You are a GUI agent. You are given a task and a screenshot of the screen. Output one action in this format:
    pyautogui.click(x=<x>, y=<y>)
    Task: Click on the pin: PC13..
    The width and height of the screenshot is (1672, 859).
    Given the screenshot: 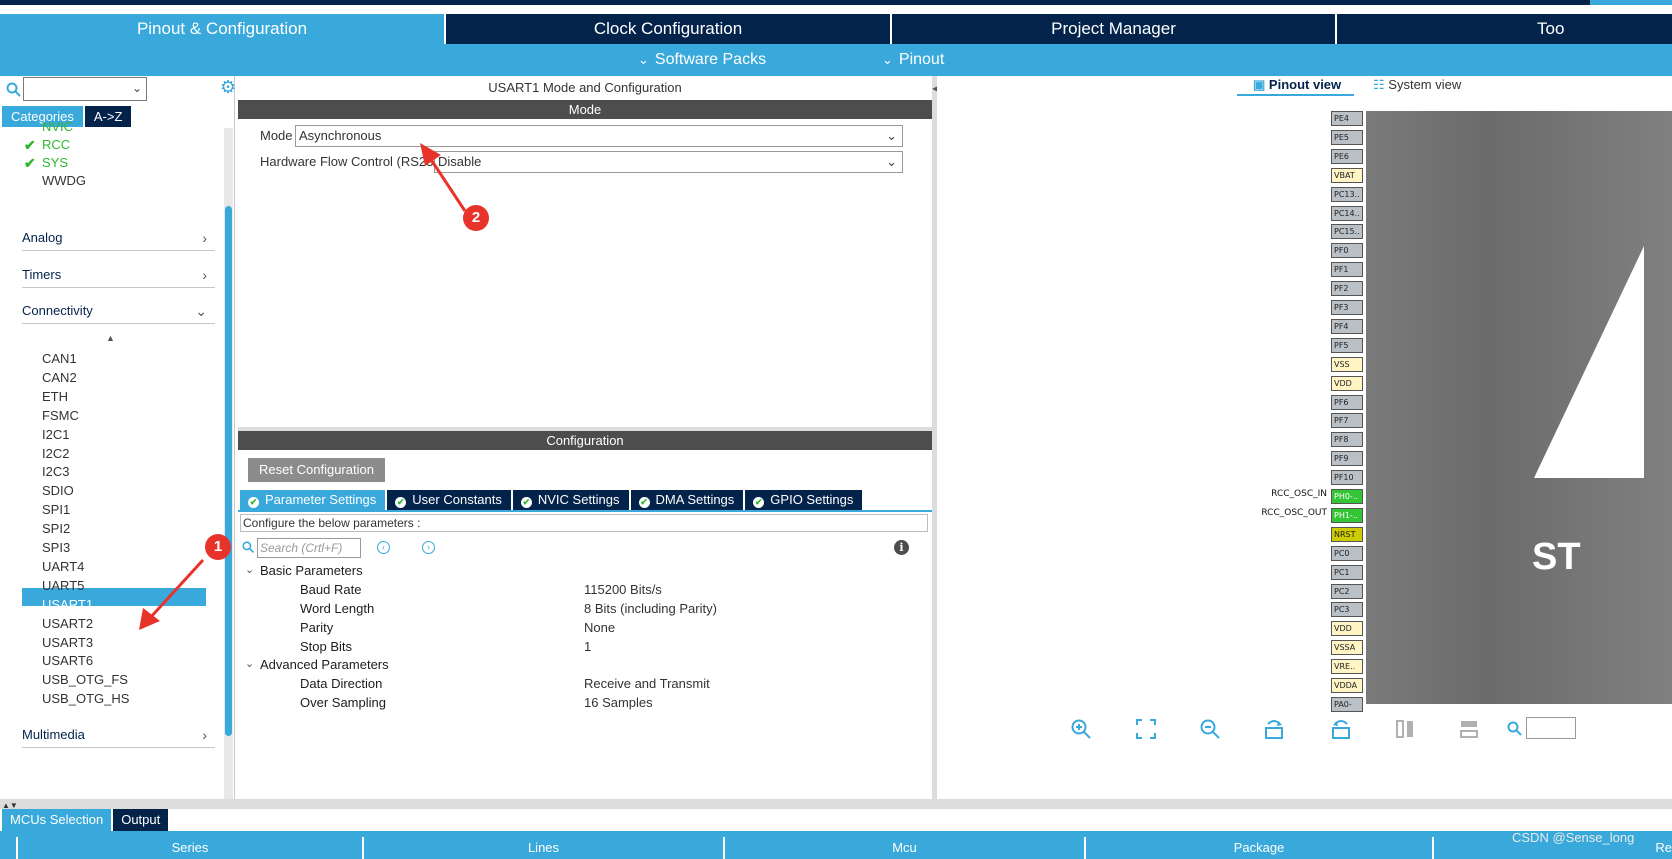 What is the action you would take?
    pyautogui.click(x=1347, y=194)
    